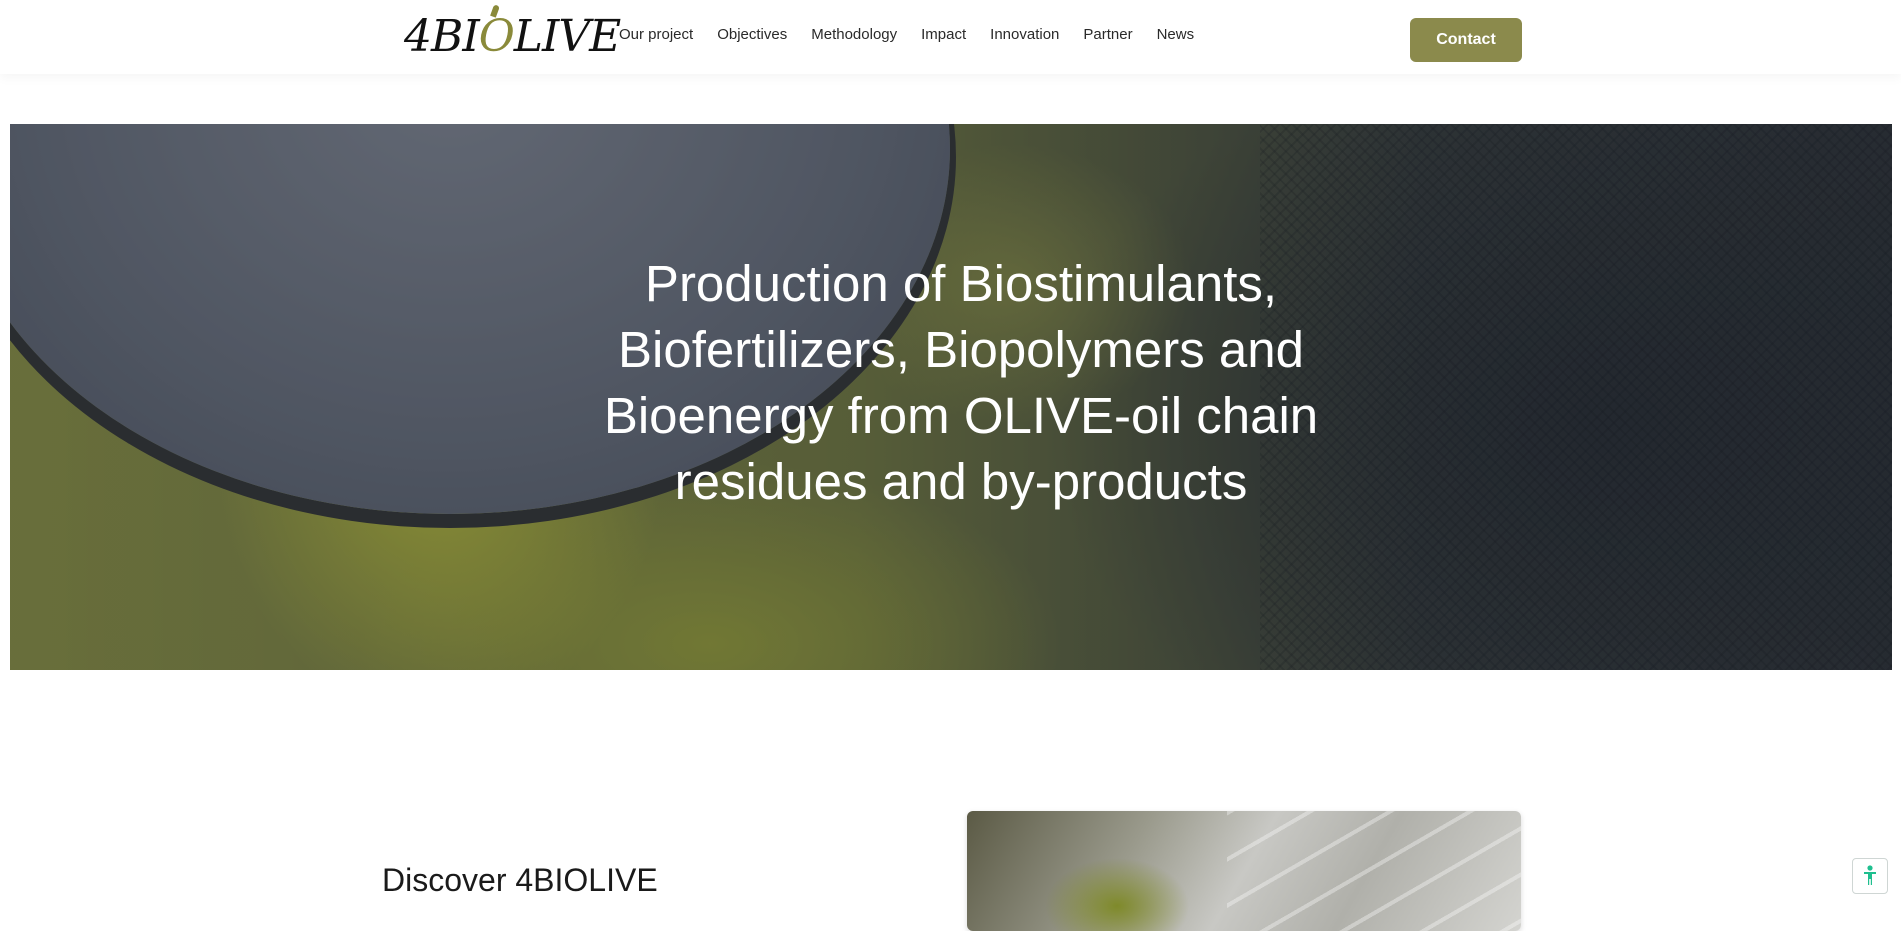 Image resolution: width=1901 pixels, height=931 pixels. I want to click on nav-news: News, so click(1176, 34).